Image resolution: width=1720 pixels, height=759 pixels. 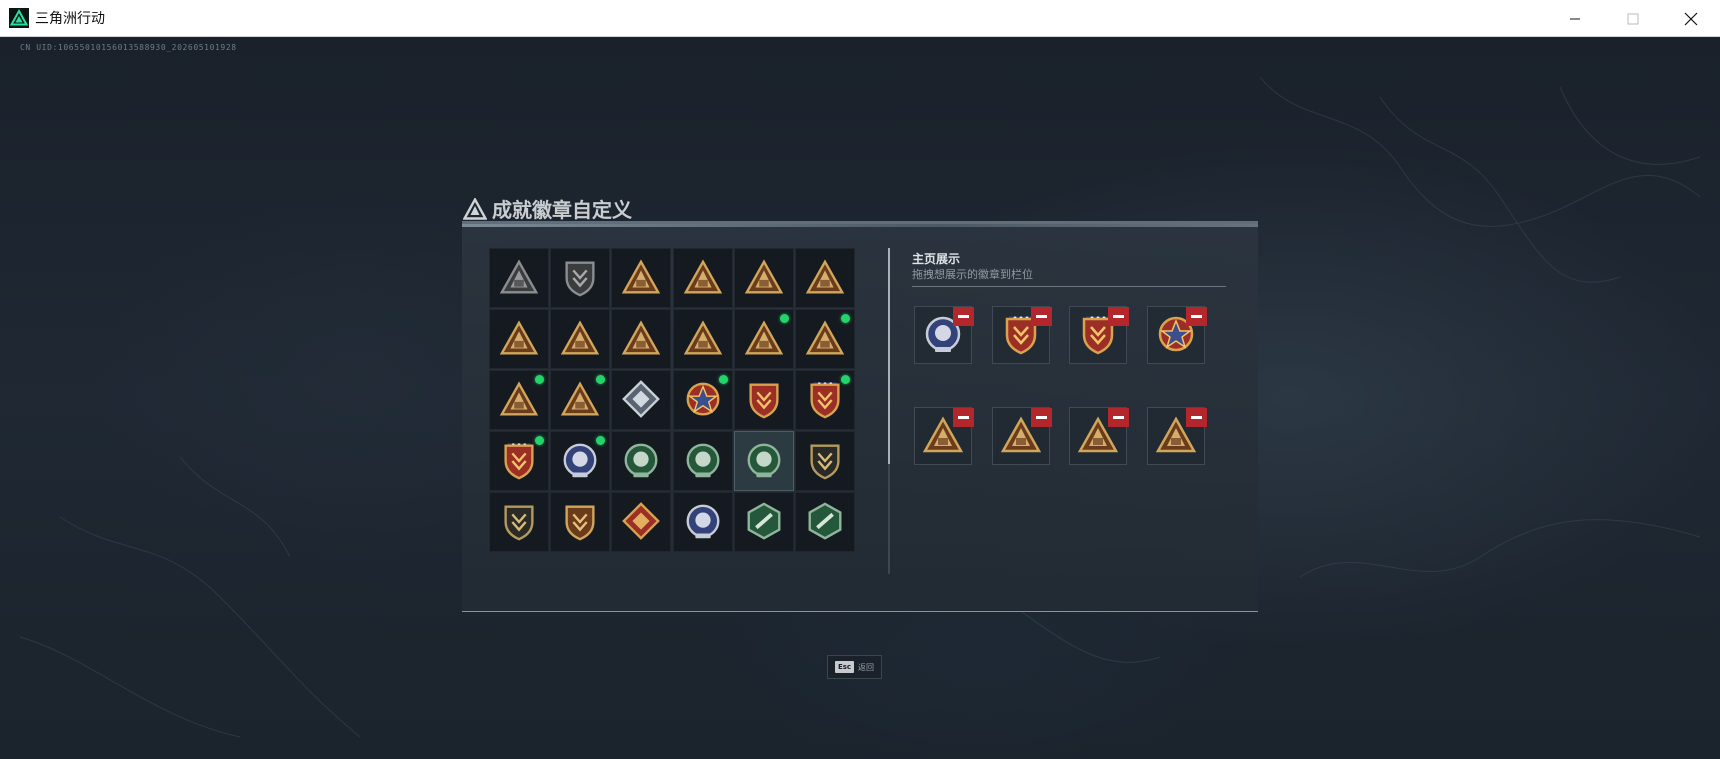 I want to click on maximize-button, so click(x=1633, y=18).